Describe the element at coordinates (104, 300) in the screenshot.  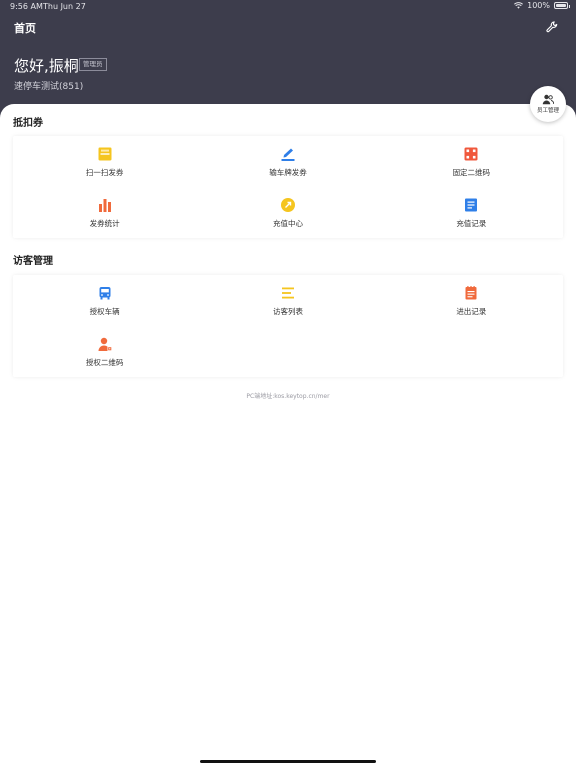
I see `authorized-vehicles-button: 授权车辆` at that location.